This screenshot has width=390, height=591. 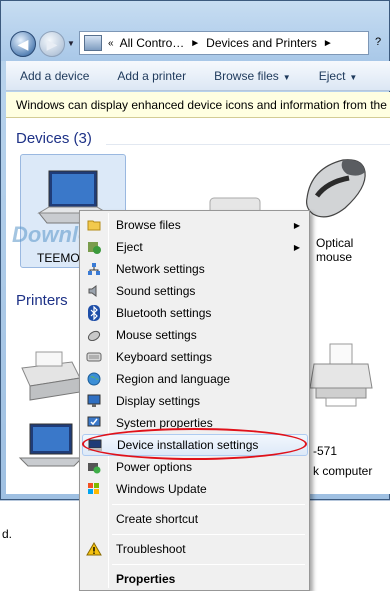 I want to click on history-dropdown-icon: ▼, so click(x=71, y=43).